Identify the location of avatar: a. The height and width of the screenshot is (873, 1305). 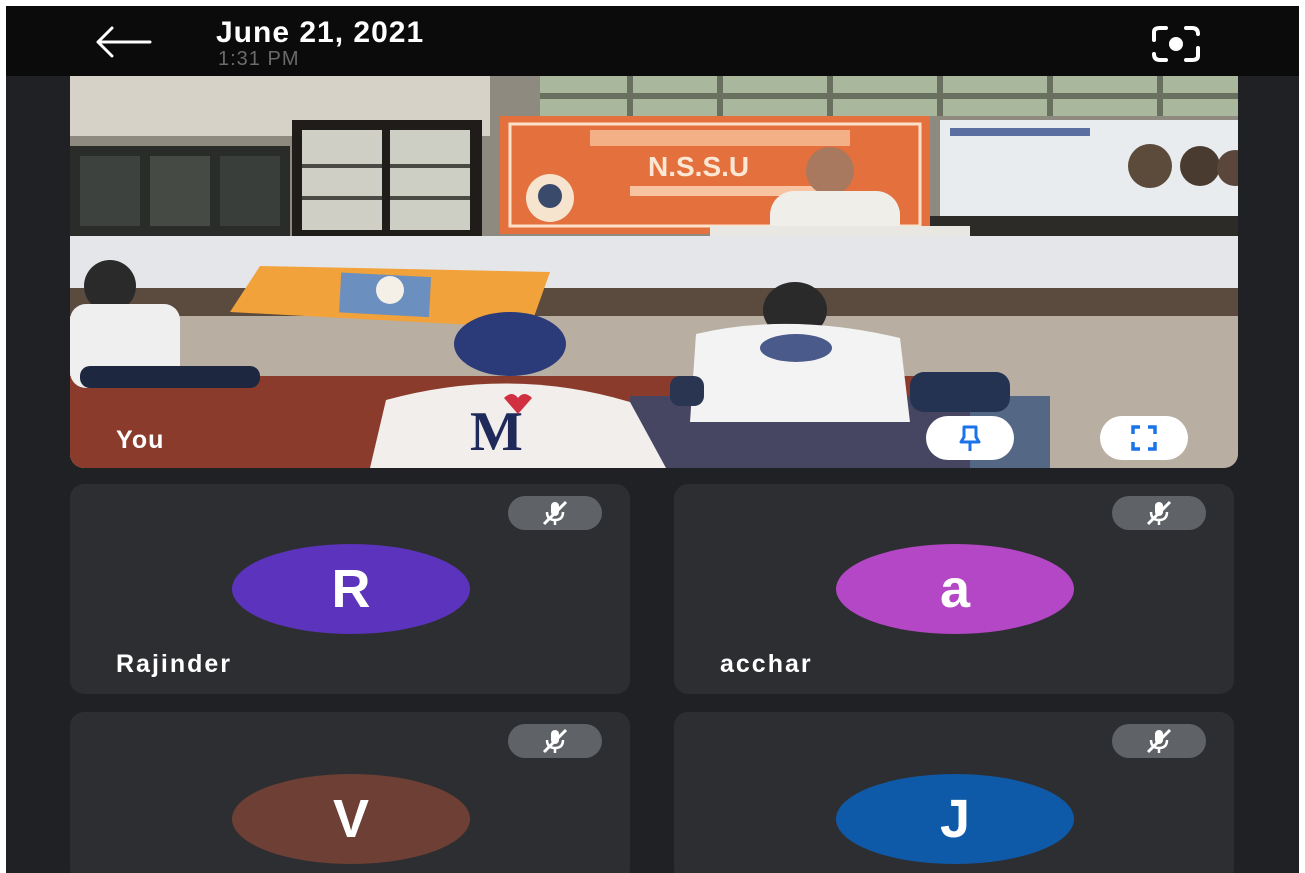
(955, 589).